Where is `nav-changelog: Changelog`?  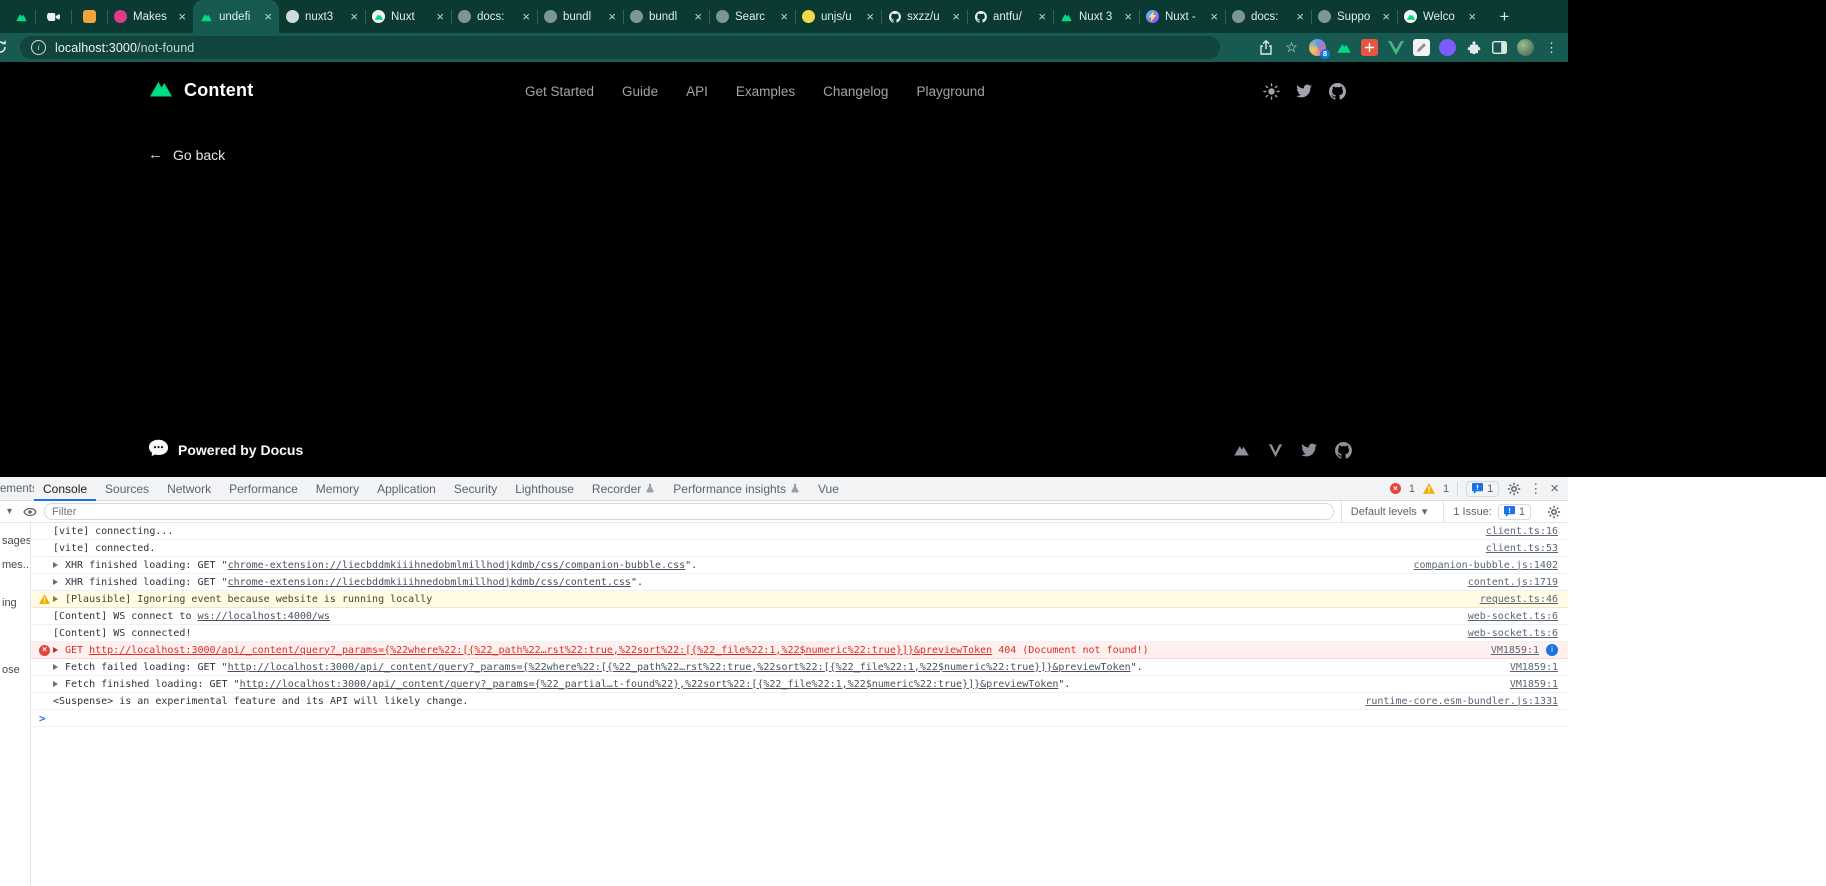
nav-changelog: Changelog is located at coordinates (855, 91).